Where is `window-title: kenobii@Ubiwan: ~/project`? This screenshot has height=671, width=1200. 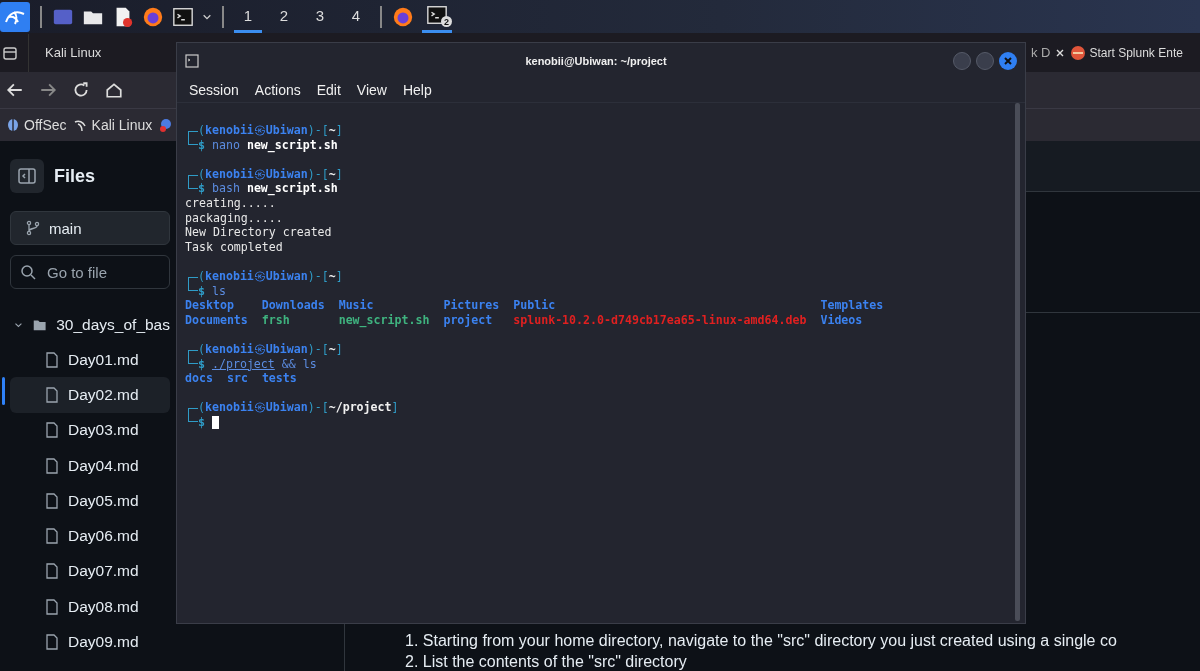
window-title: kenobii@Ubiwan: ~/project is located at coordinates (596, 60).